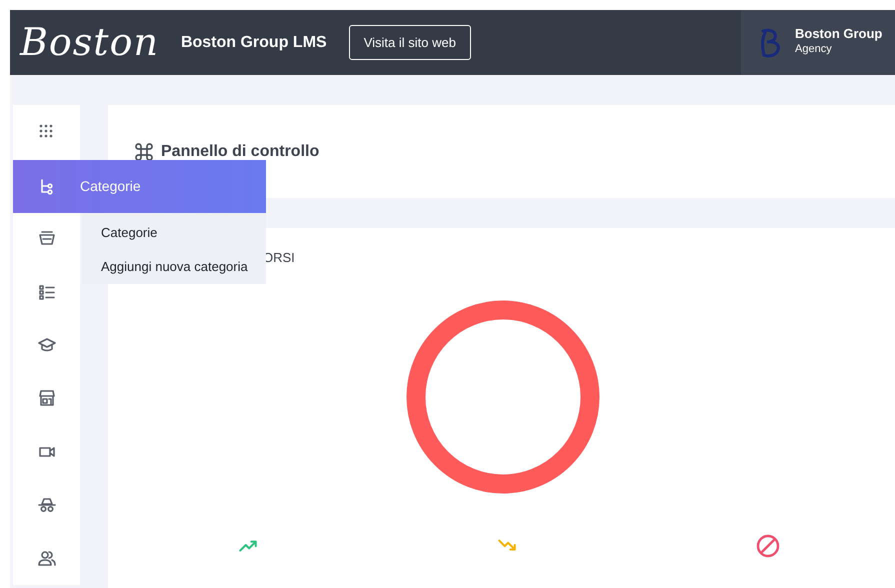 Image resolution: width=895 pixels, height=588 pixels. Describe the element at coordinates (253, 42) in the screenshot. I see `app-title: Boston Group LMS` at that location.